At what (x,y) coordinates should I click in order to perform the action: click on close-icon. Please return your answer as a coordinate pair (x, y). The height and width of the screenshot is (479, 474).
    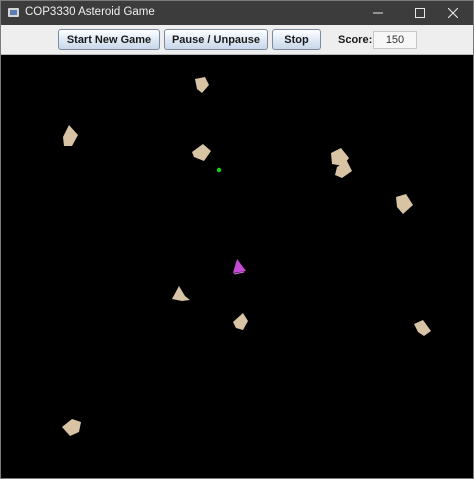
    Looking at the image, I should click on (453, 13).